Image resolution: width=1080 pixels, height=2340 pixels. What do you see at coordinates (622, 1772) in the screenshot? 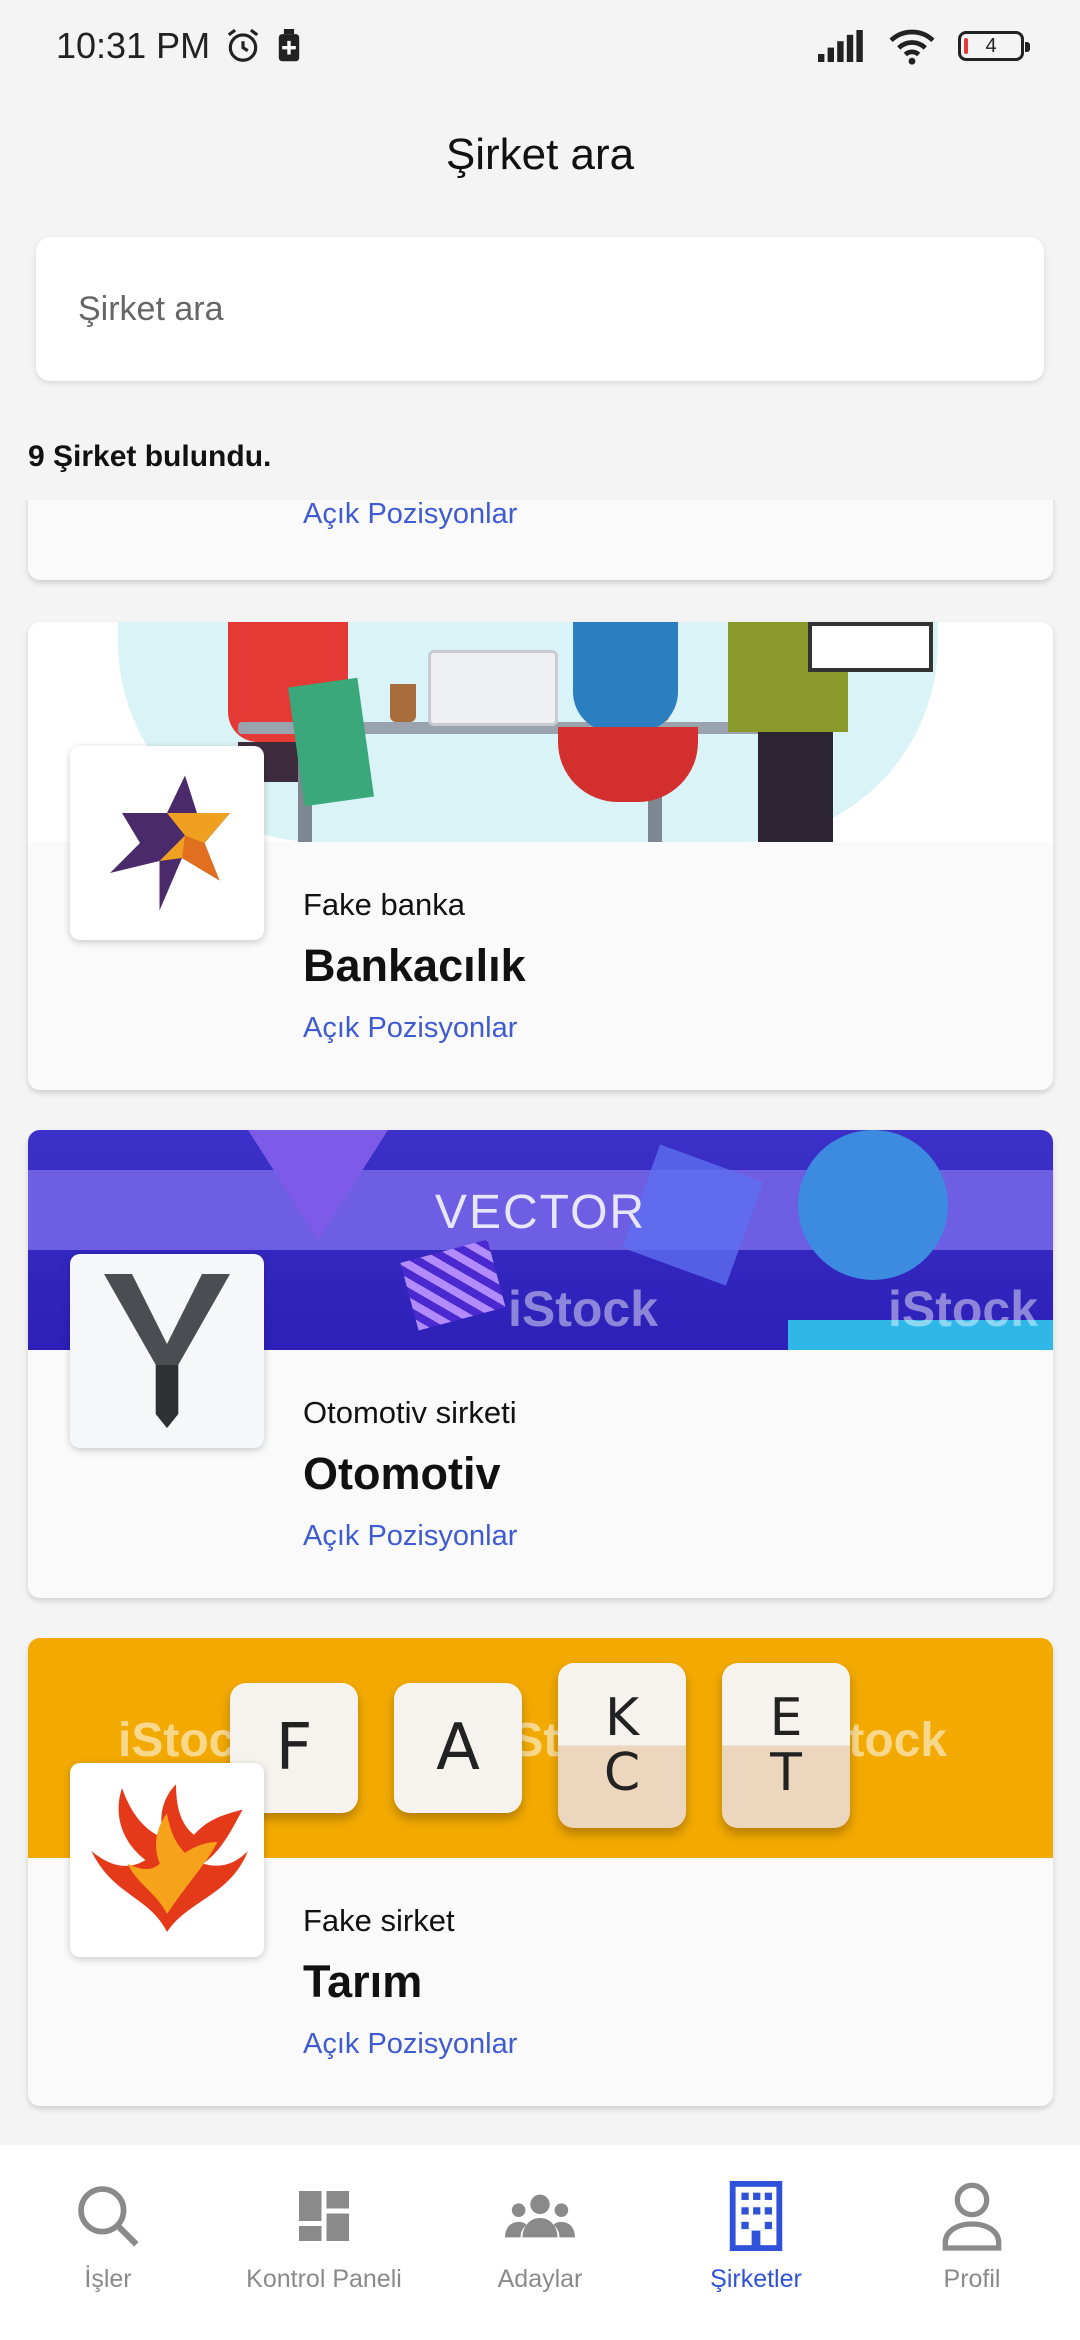
I see `letter-tile-bottom: C` at bounding box center [622, 1772].